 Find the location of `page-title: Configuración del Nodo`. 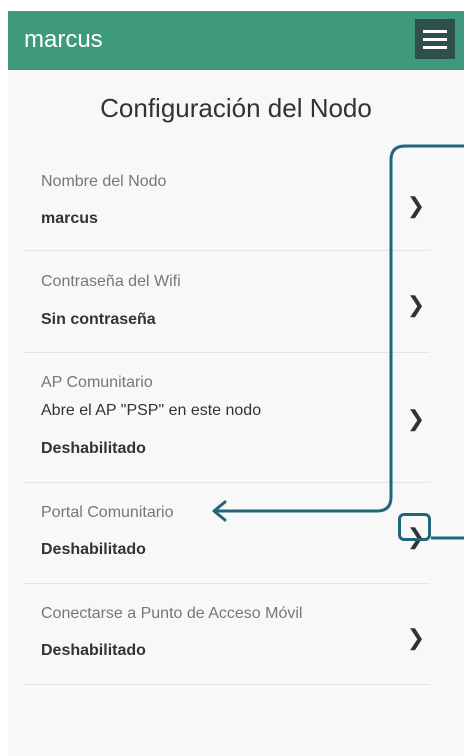

page-title: Configuración del Nodo is located at coordinates (236, 108).